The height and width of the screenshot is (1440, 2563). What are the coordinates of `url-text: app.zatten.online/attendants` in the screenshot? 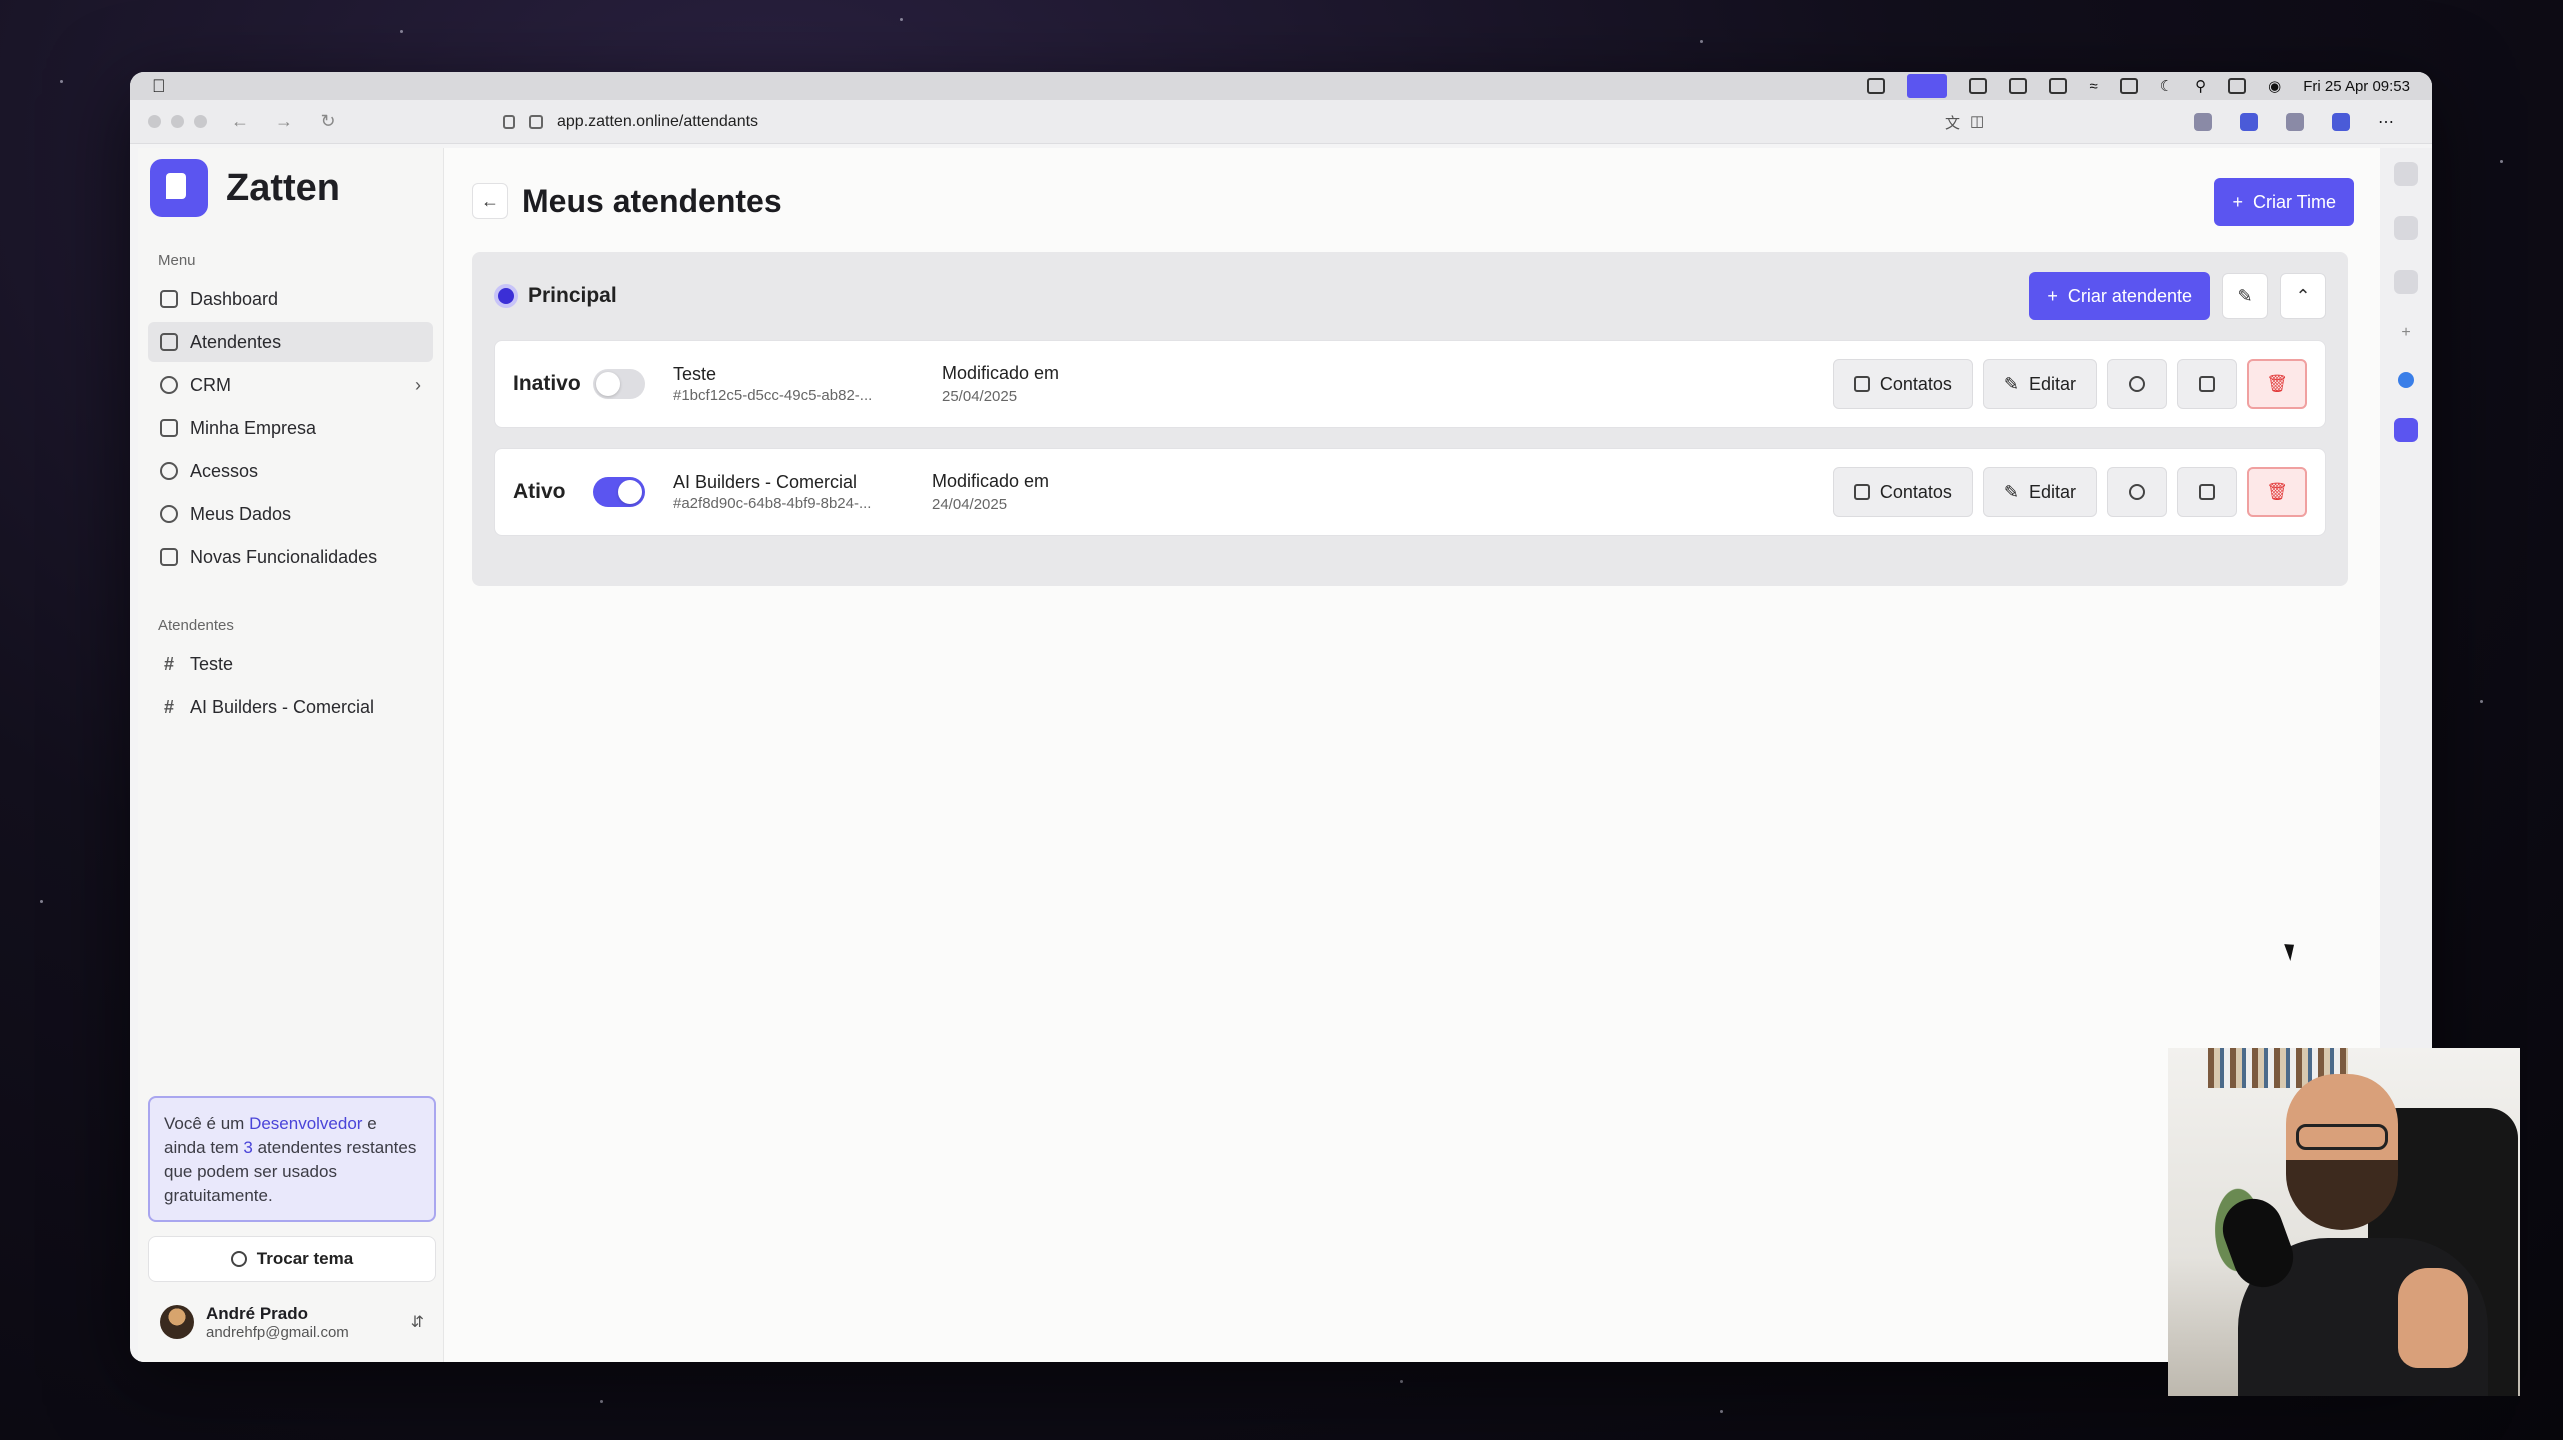 It's located at (657, 122).